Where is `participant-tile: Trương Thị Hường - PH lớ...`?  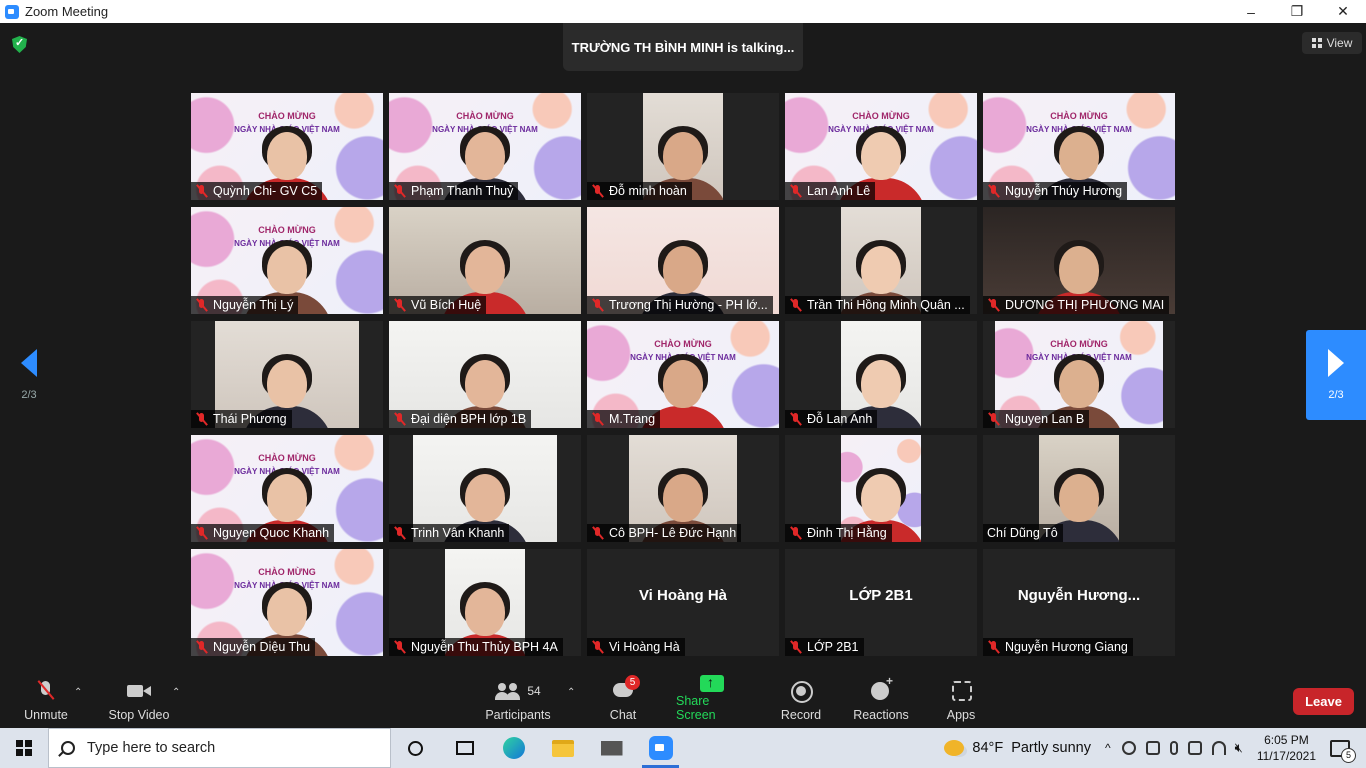
participant-tile: Trương Thị Hường - PH lớ... is located at coordinates (683, 260).